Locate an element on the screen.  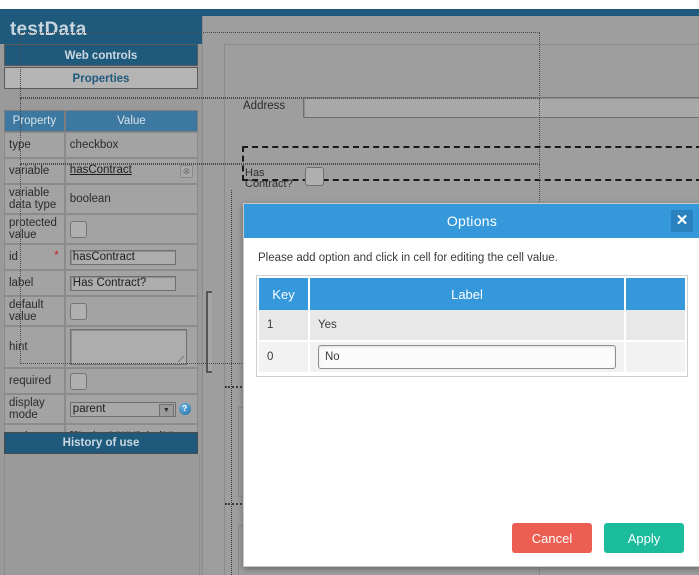
option-key-cell: 0 is located at coordinates (284, 357).